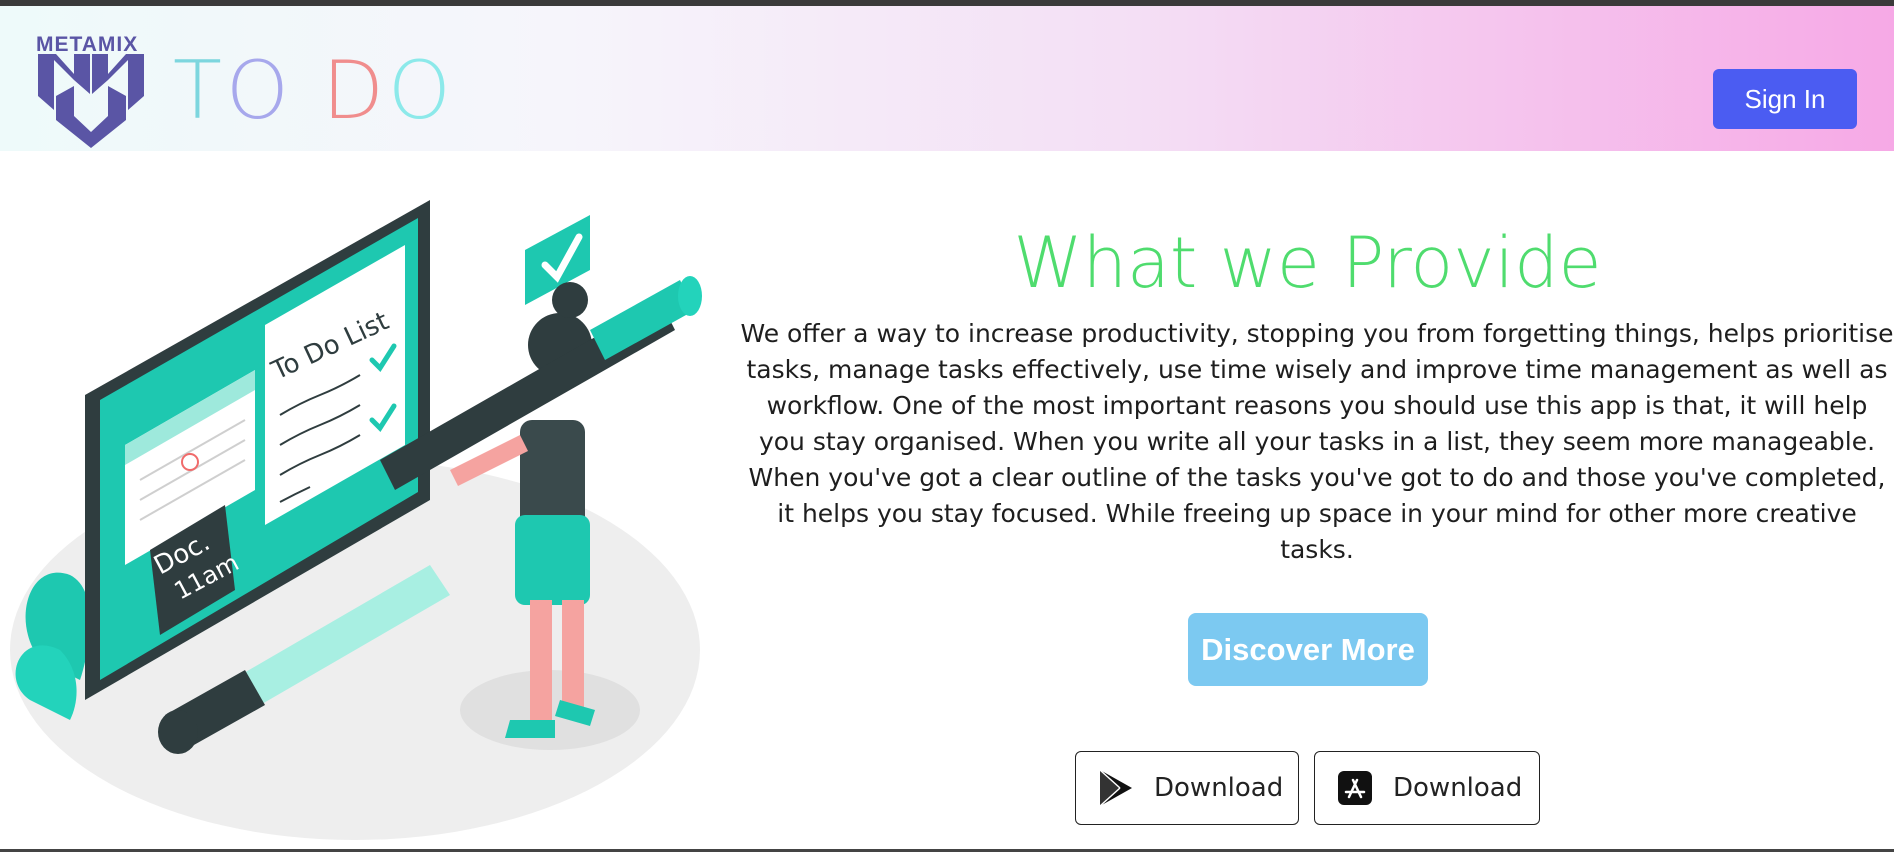 The width and height of the screenshot is (1894, 852). What do you see at coordinates (1115, 788) in the screenshot?
I see `google-play-icon` at bounding box center [1115, 788].